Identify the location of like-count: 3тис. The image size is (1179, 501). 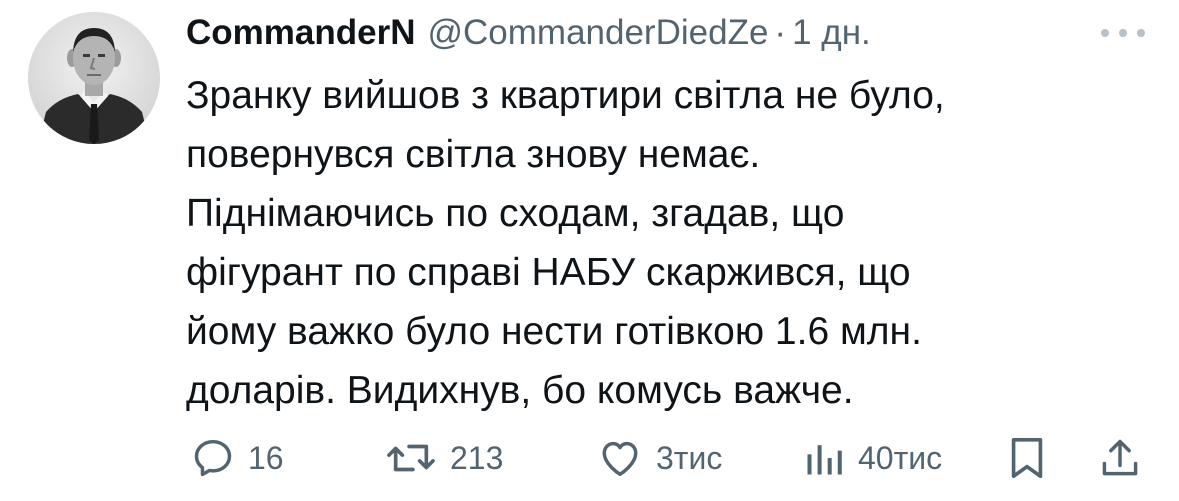
(689, 457).